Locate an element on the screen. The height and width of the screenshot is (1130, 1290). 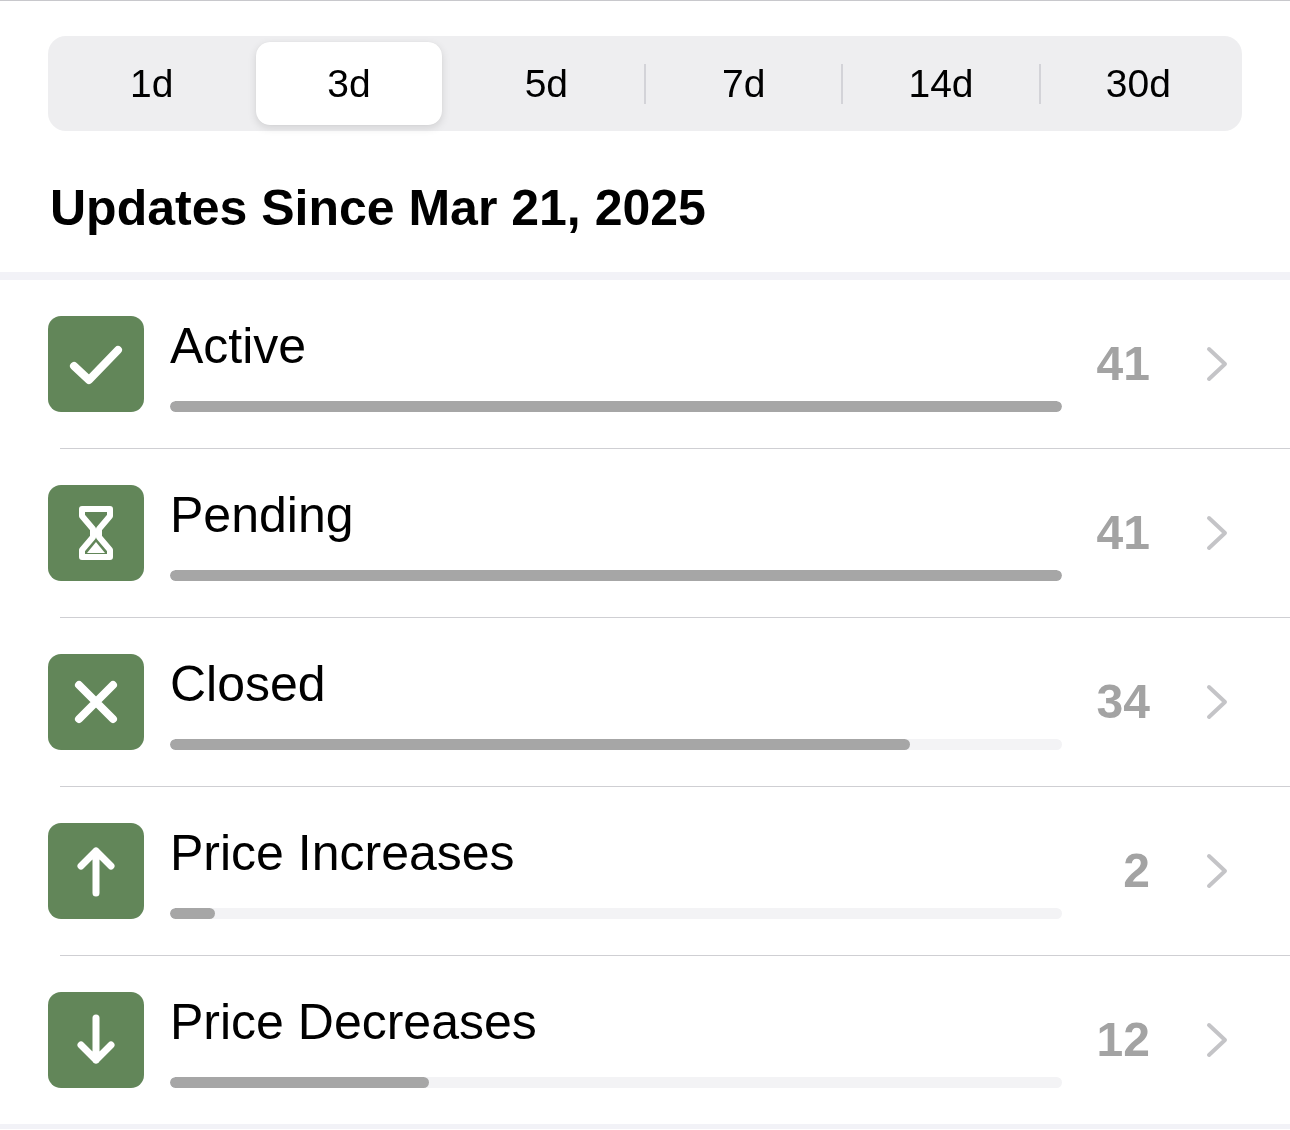
time-range-segment: 30d is located at coordinates (1138, 83).